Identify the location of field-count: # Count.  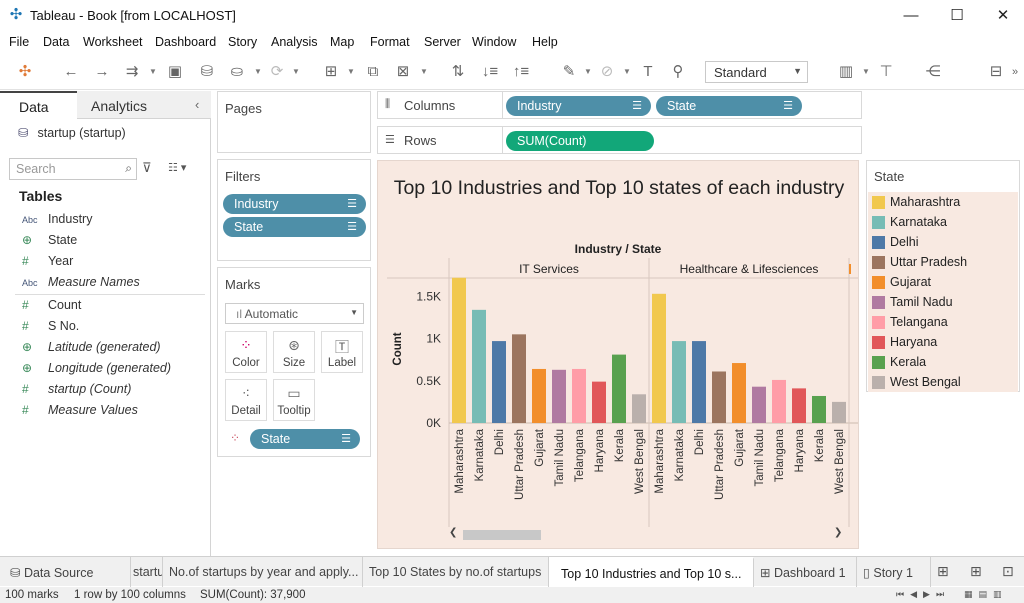
(51, 307).